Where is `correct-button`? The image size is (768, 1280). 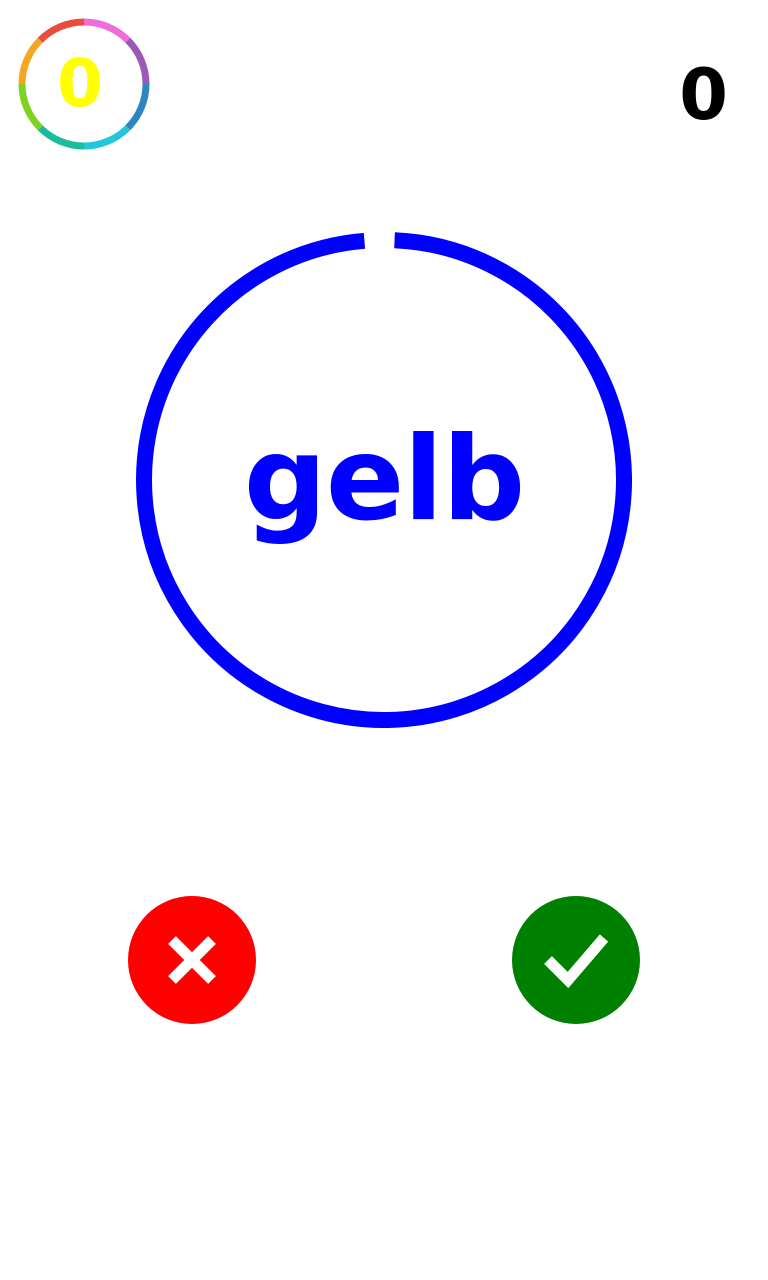 correct-button is located at coordinates (576, 960).